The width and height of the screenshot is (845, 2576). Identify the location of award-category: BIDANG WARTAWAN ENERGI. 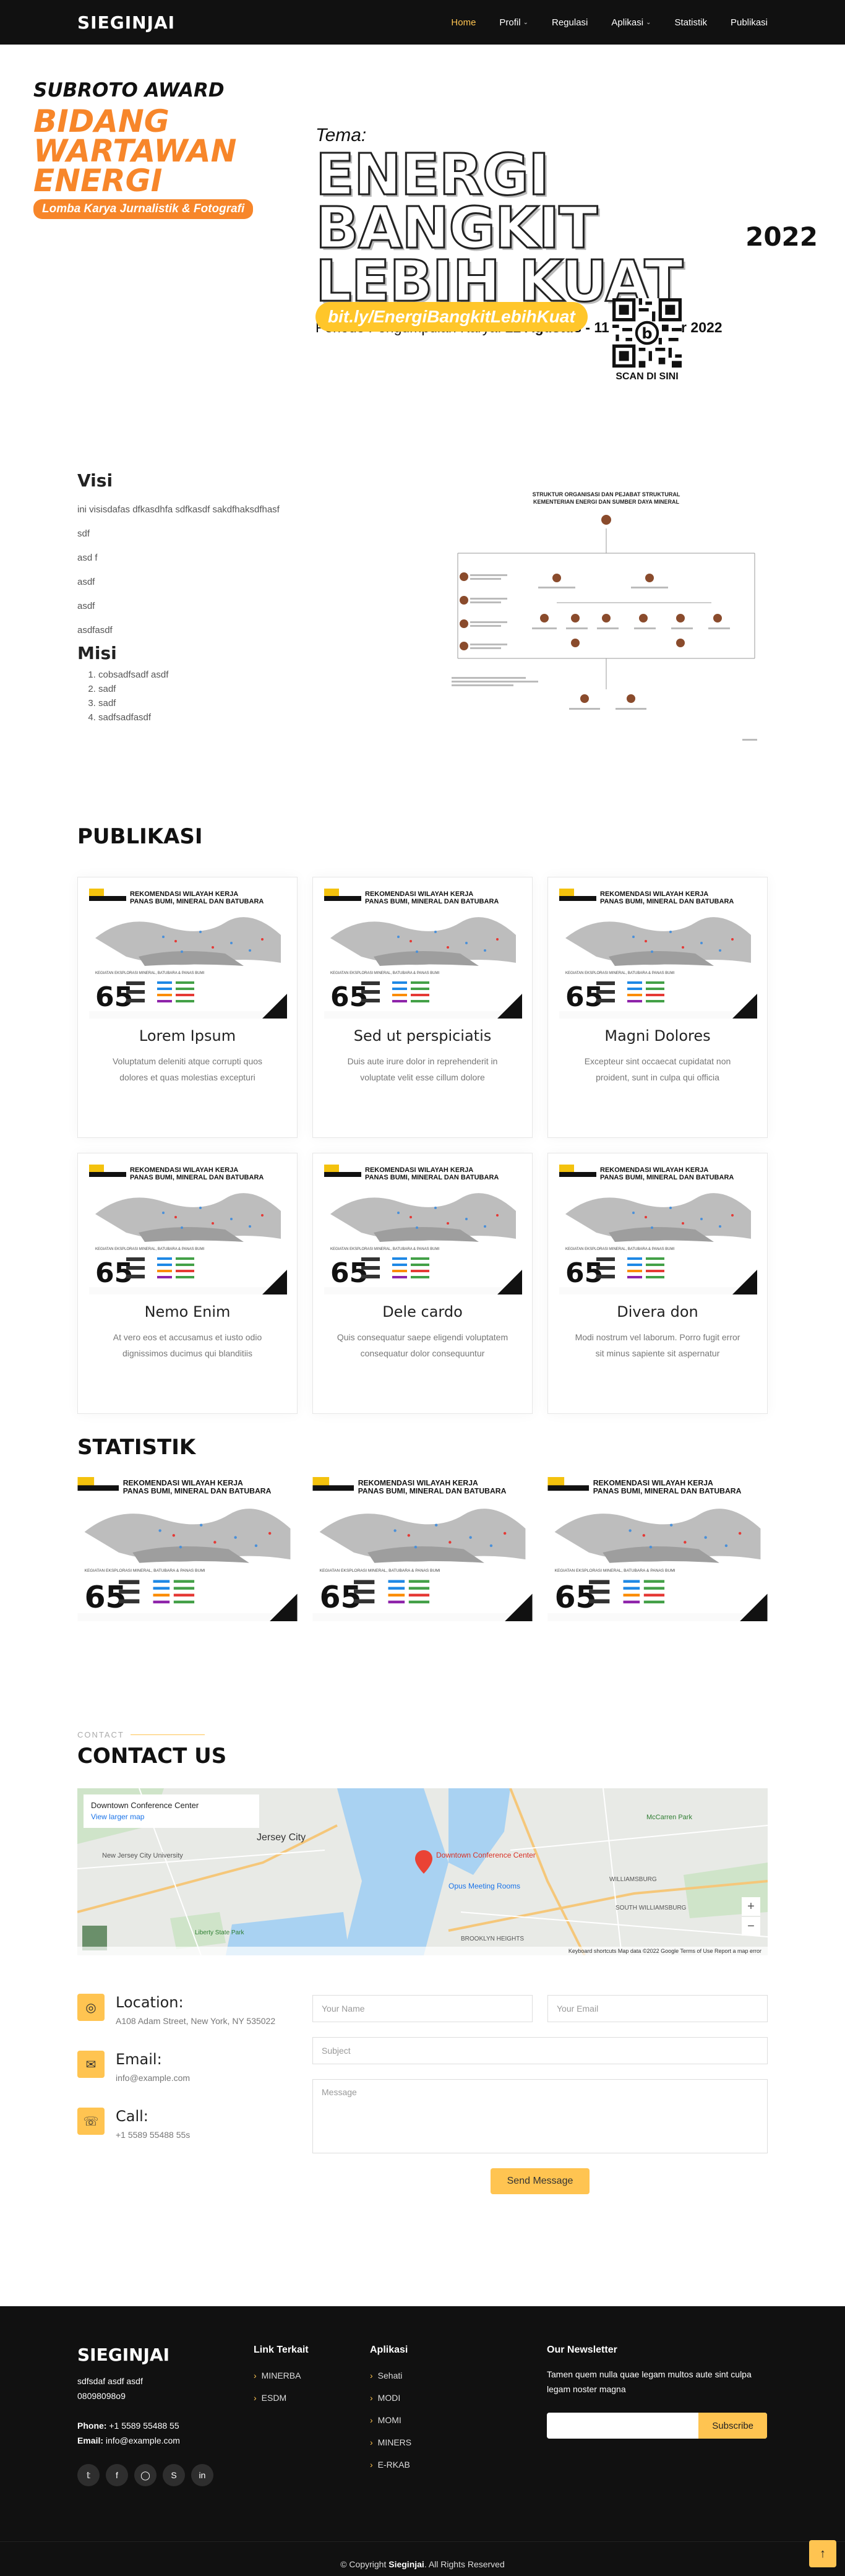
(135, 151).